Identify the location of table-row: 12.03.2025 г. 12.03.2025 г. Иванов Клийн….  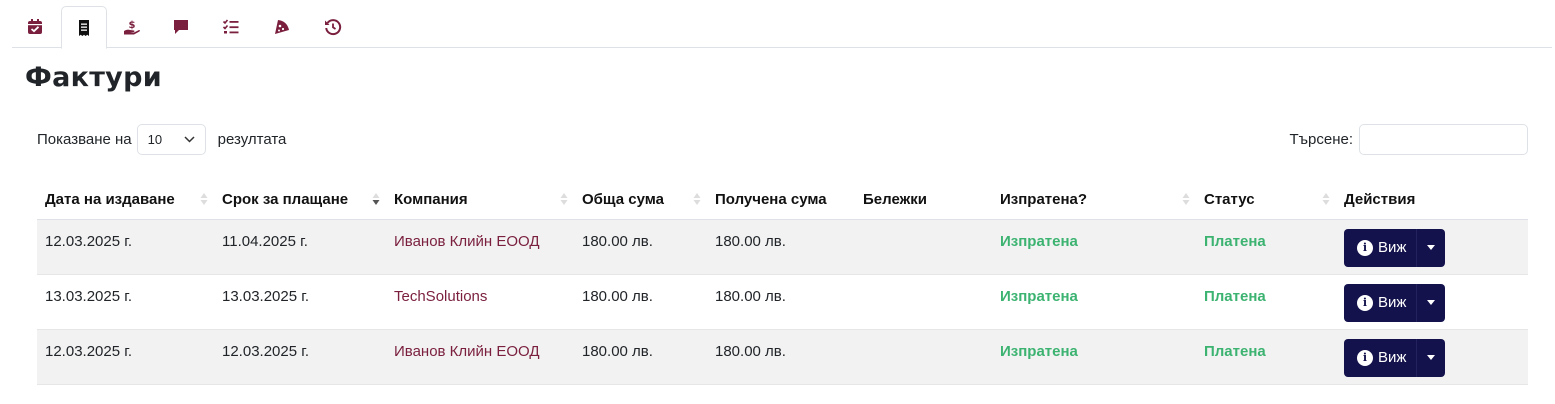
(782, 357).